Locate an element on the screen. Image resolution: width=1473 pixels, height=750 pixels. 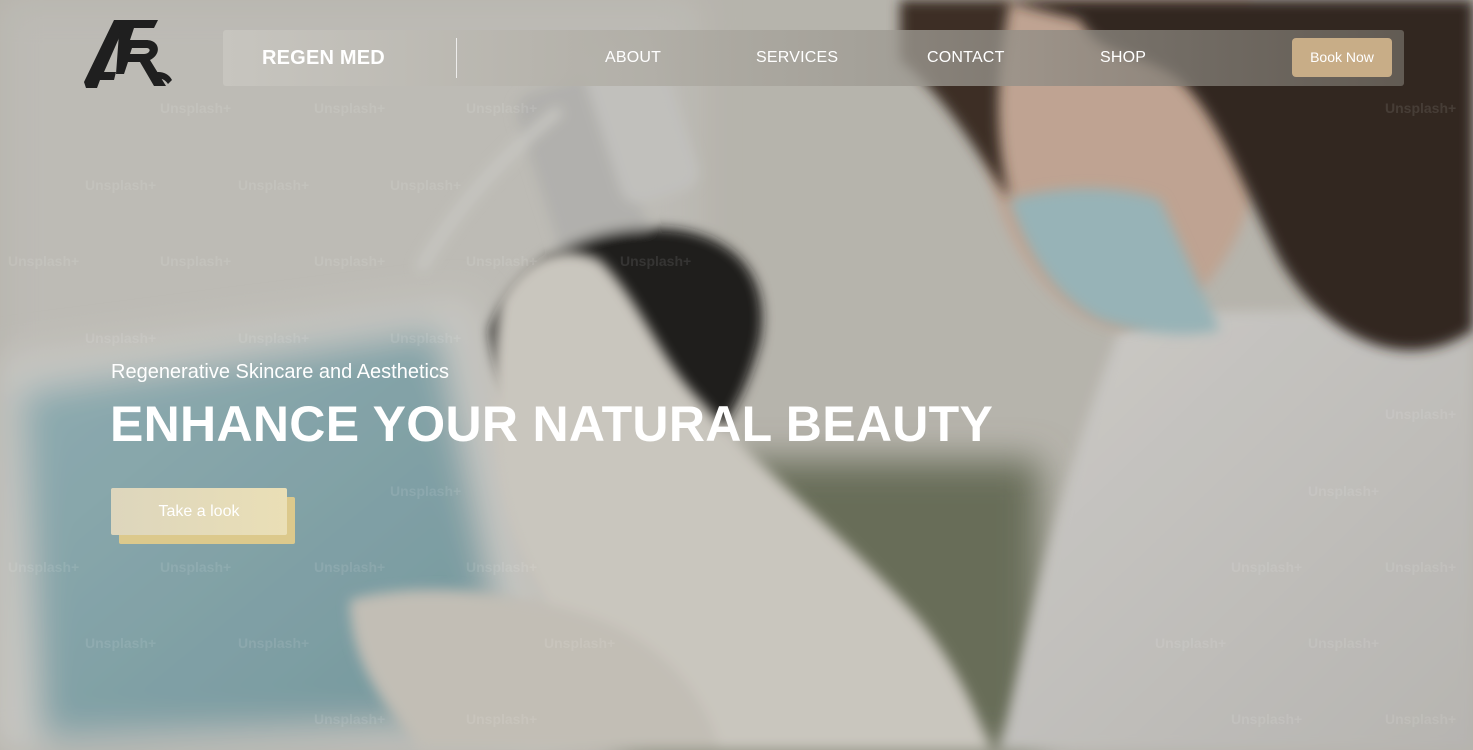
cta-container: Take a look is located at coordinates (203, 516).